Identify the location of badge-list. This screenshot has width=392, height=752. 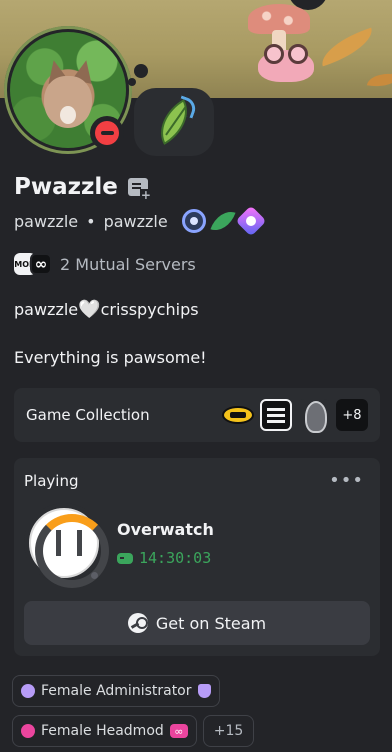
(224, 221).